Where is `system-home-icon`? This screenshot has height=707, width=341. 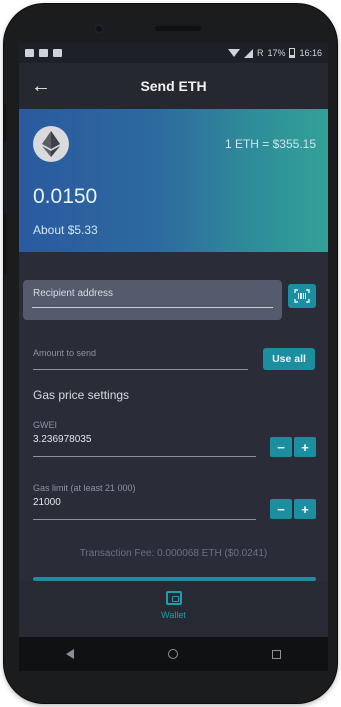 system-home-icon is located at coordinates (173, 654).